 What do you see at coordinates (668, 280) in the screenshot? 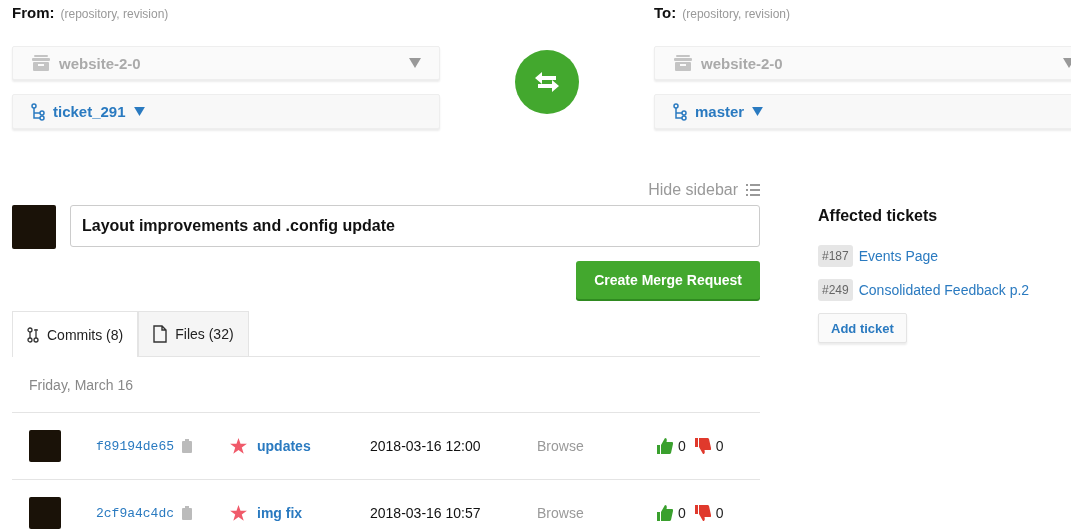
I see `create-merge-request-button: Create Merge Request` at bounding box center [668, 280].